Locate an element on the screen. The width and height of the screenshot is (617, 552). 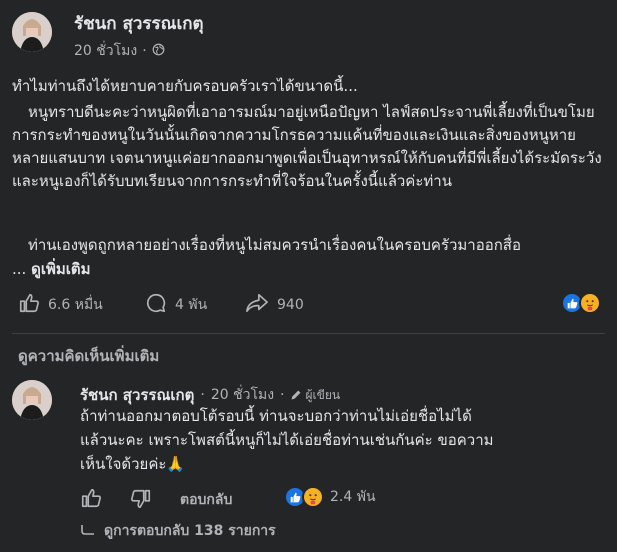
view-replies-label: ดูการตอบกลับ 138 รายการ is located at coordinates (190, 531).